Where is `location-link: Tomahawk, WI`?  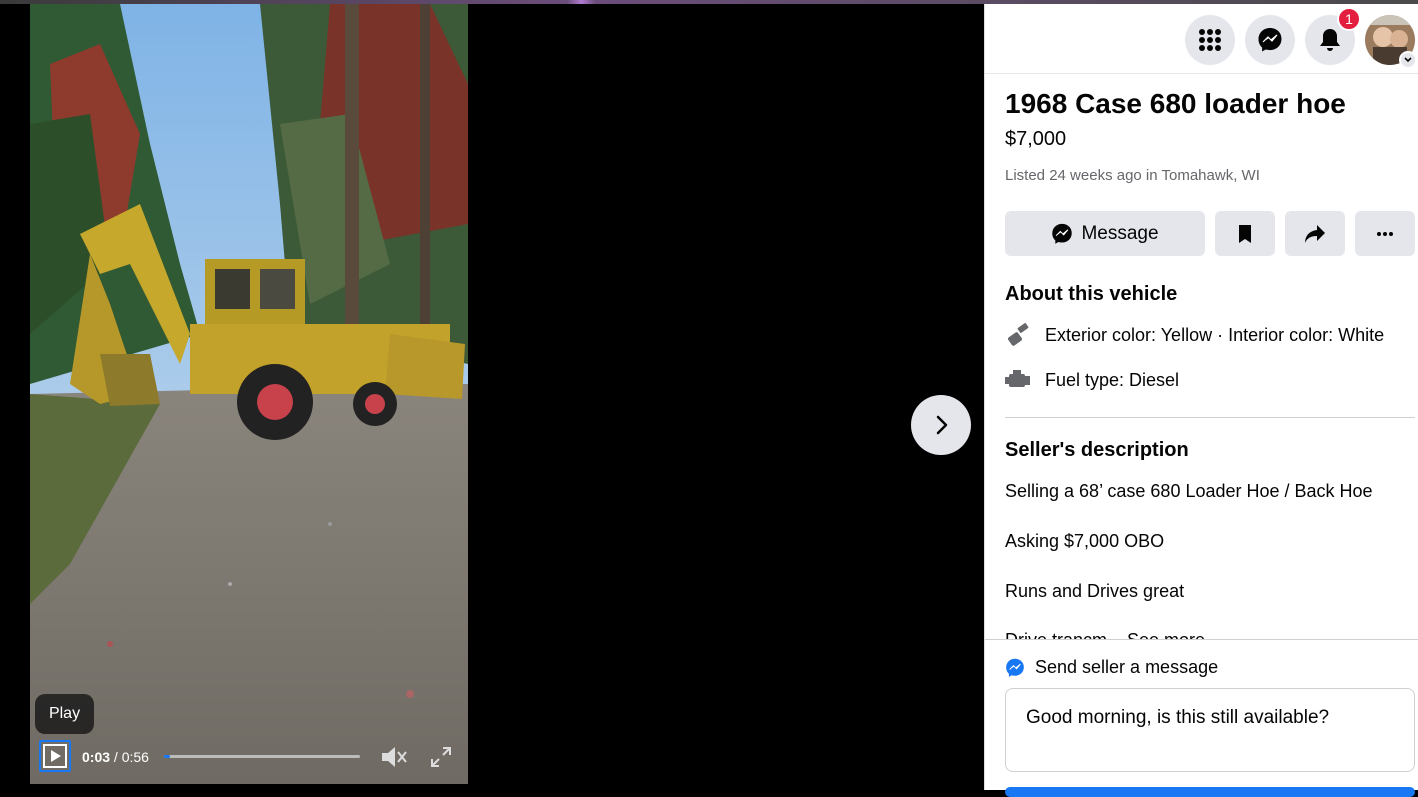
location-link: Tomahawk, WI is located at coordinates (1211, 175).